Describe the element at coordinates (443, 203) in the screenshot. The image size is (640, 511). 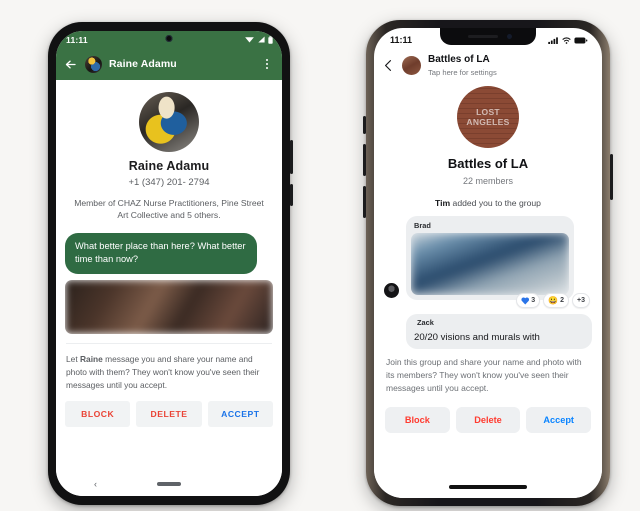
I see `system-message-actor: Tim` at that location.